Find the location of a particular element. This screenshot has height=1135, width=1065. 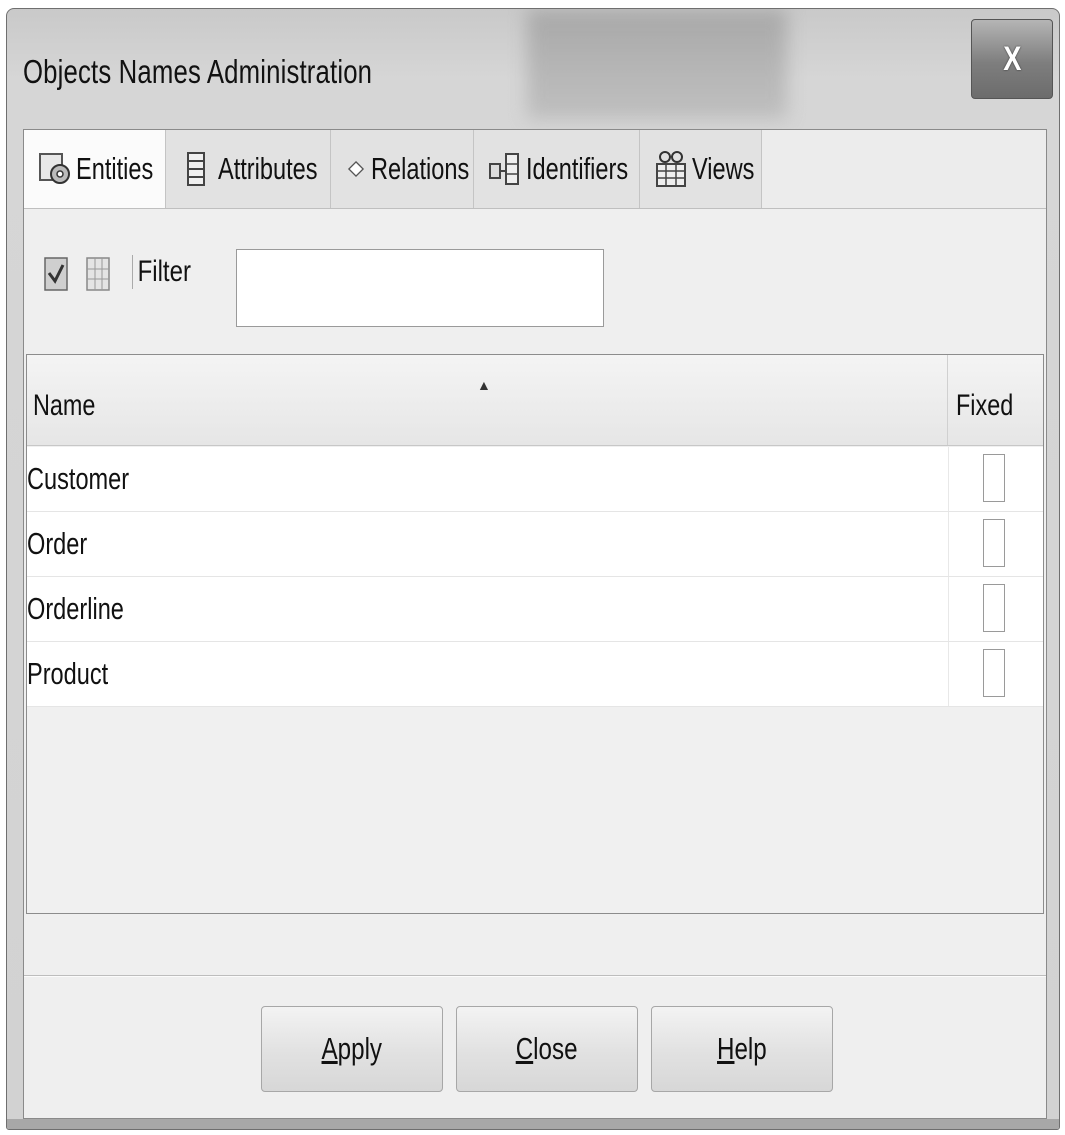

tab-relations: Relations is located at coordinates (402, 169).